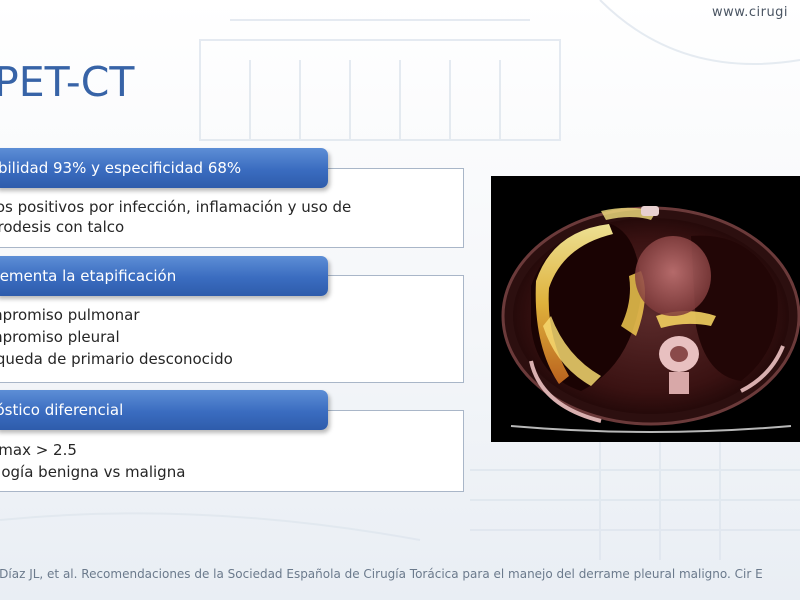 The width and height of the screenshot is (800, 600). What do you see at coordinates (121, 168) in the screenshot?
I see `section-1-heading: sibilidad 93% y especificidad 68%` at bounding box center [121, 168].